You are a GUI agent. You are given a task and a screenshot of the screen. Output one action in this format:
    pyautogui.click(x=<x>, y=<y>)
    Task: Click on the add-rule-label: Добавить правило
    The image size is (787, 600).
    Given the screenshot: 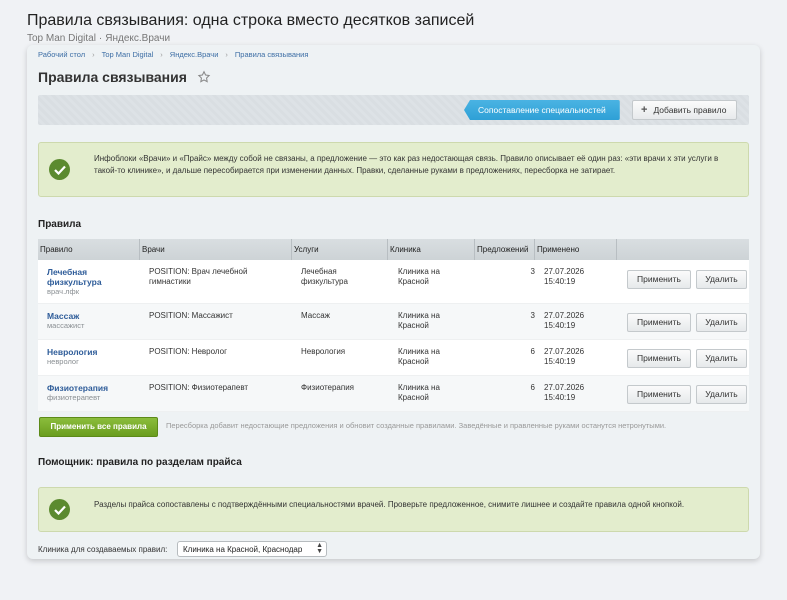 What is the action you would take?
    pyautogui.click(x=690, y=110)
    